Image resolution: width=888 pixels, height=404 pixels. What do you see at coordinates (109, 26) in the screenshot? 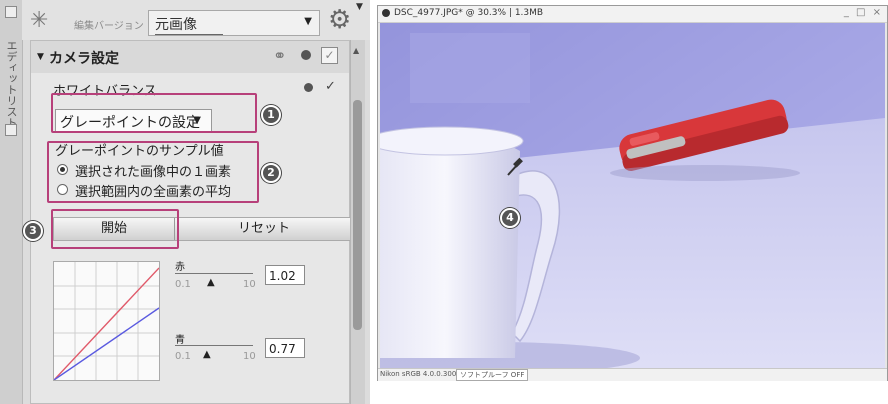
I see `version-label: 編集バージョン` at bounding box center [109, 26].